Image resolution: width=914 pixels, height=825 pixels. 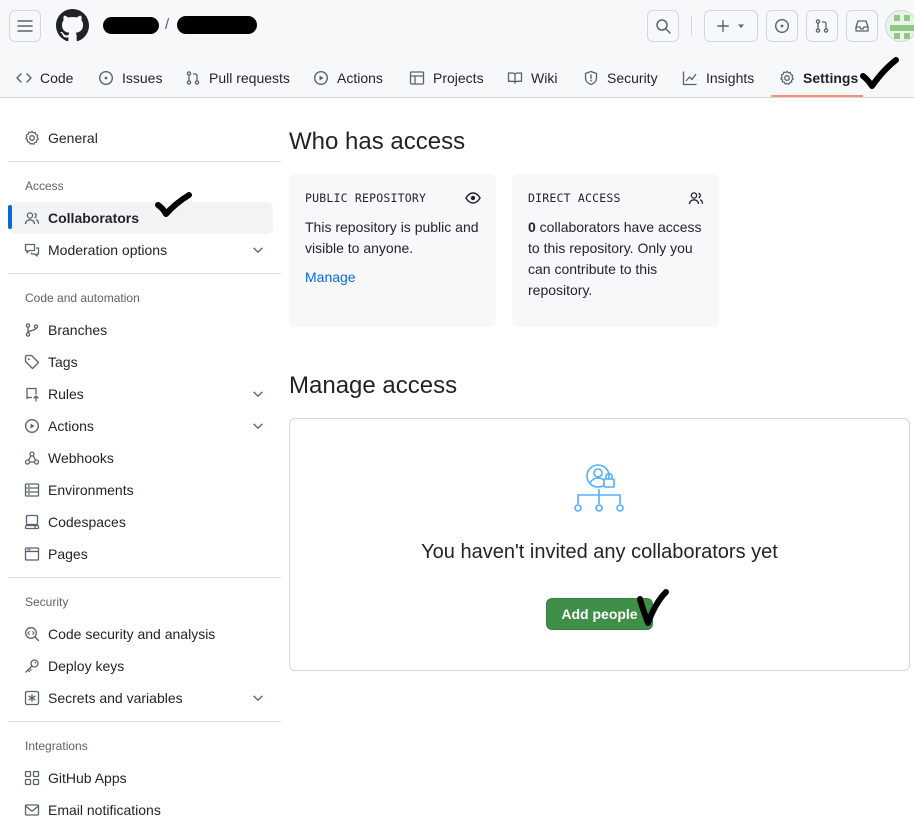 What do you see at coordinates (94, 218) in the screenshot?
I see `sidebar-item-label: Collaborators` at bounding box center [94, 218].